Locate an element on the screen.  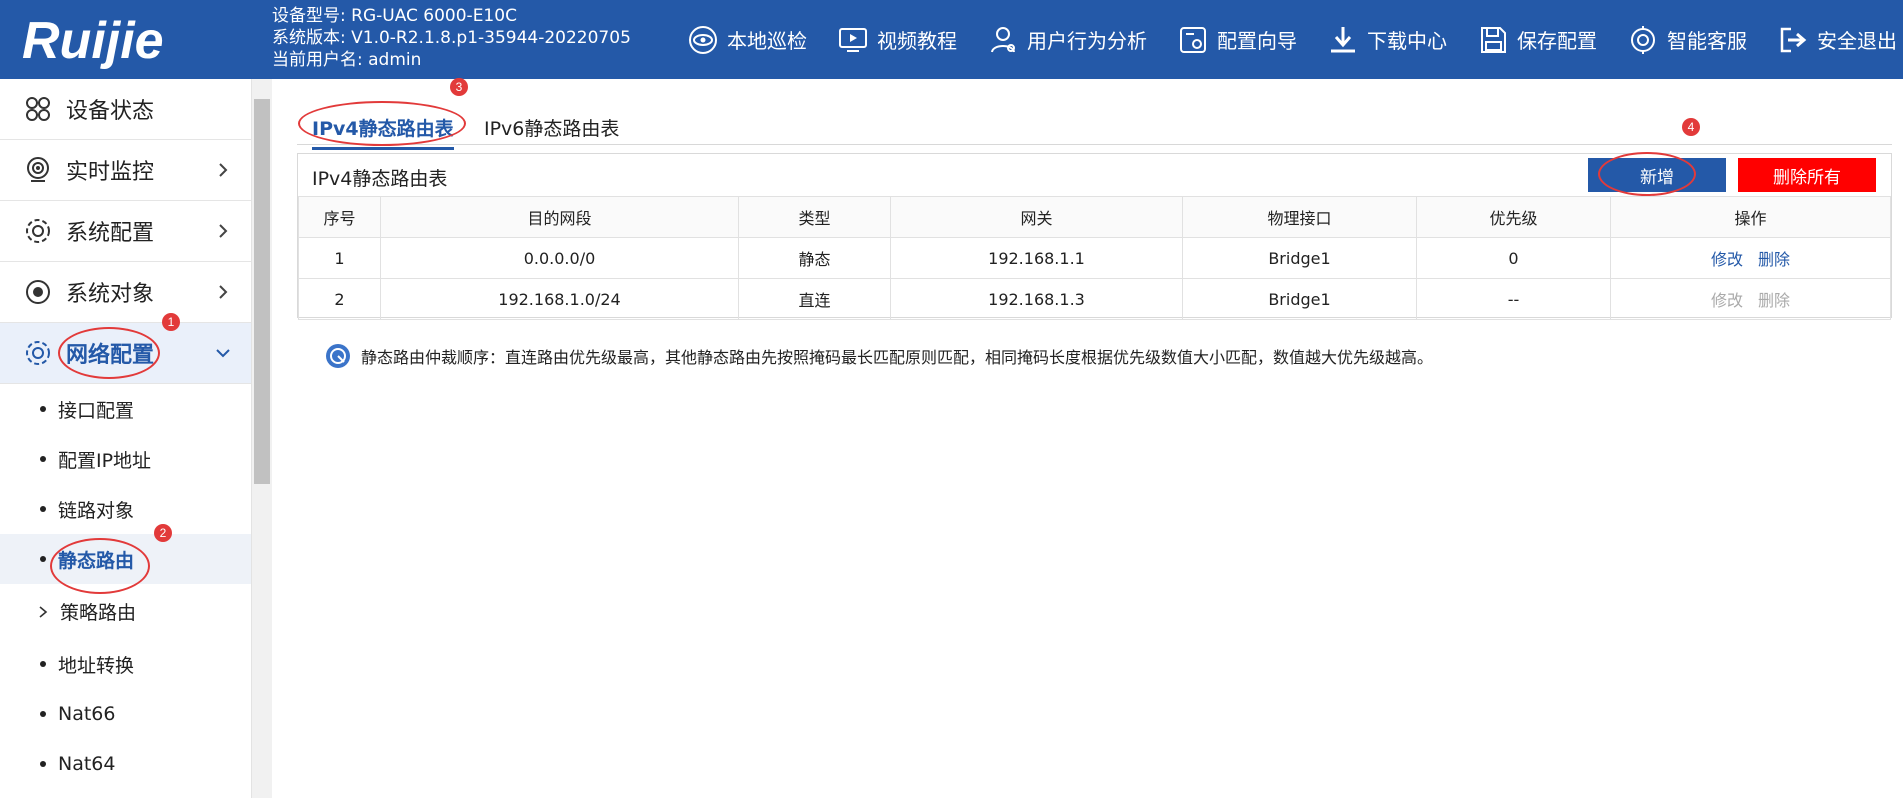
add-button: 新增 is located at coordinates (1657, 175).